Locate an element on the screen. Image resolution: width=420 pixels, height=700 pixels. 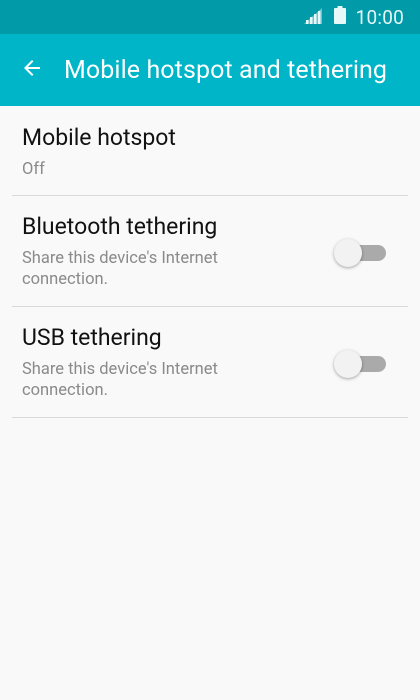
usb-tethering-switch is located at coordinates (360, 364).